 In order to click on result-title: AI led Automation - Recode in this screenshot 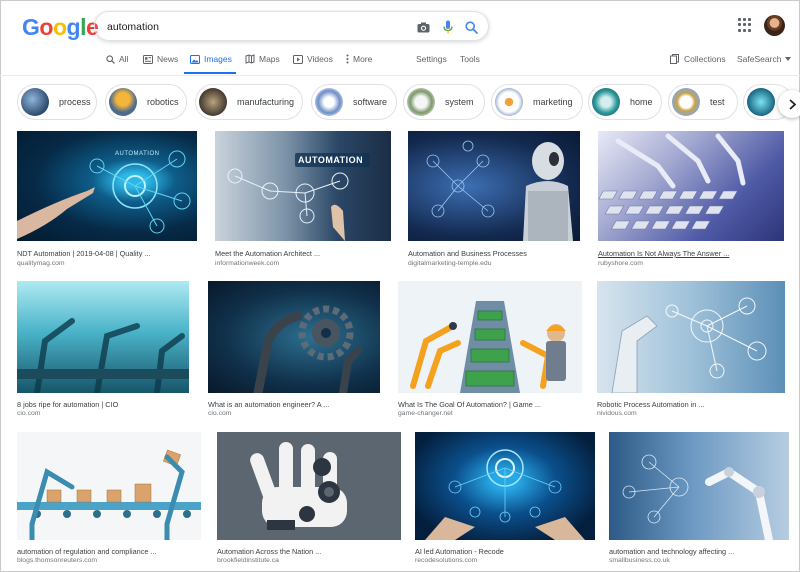, I will do `click(505, 551)`.